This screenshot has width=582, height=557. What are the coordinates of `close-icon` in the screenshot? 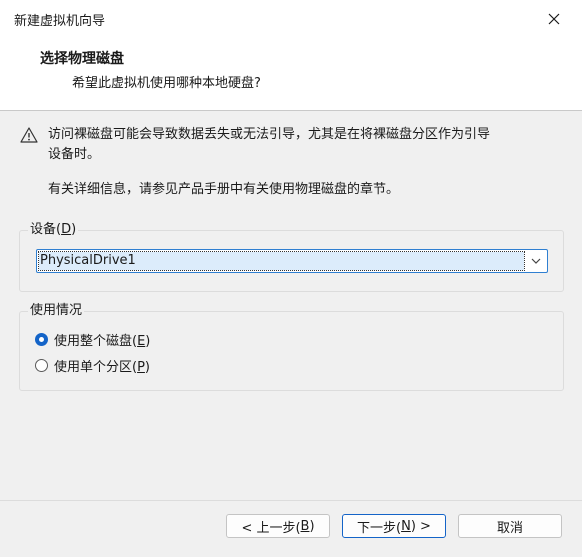 It's located at (554, 19).